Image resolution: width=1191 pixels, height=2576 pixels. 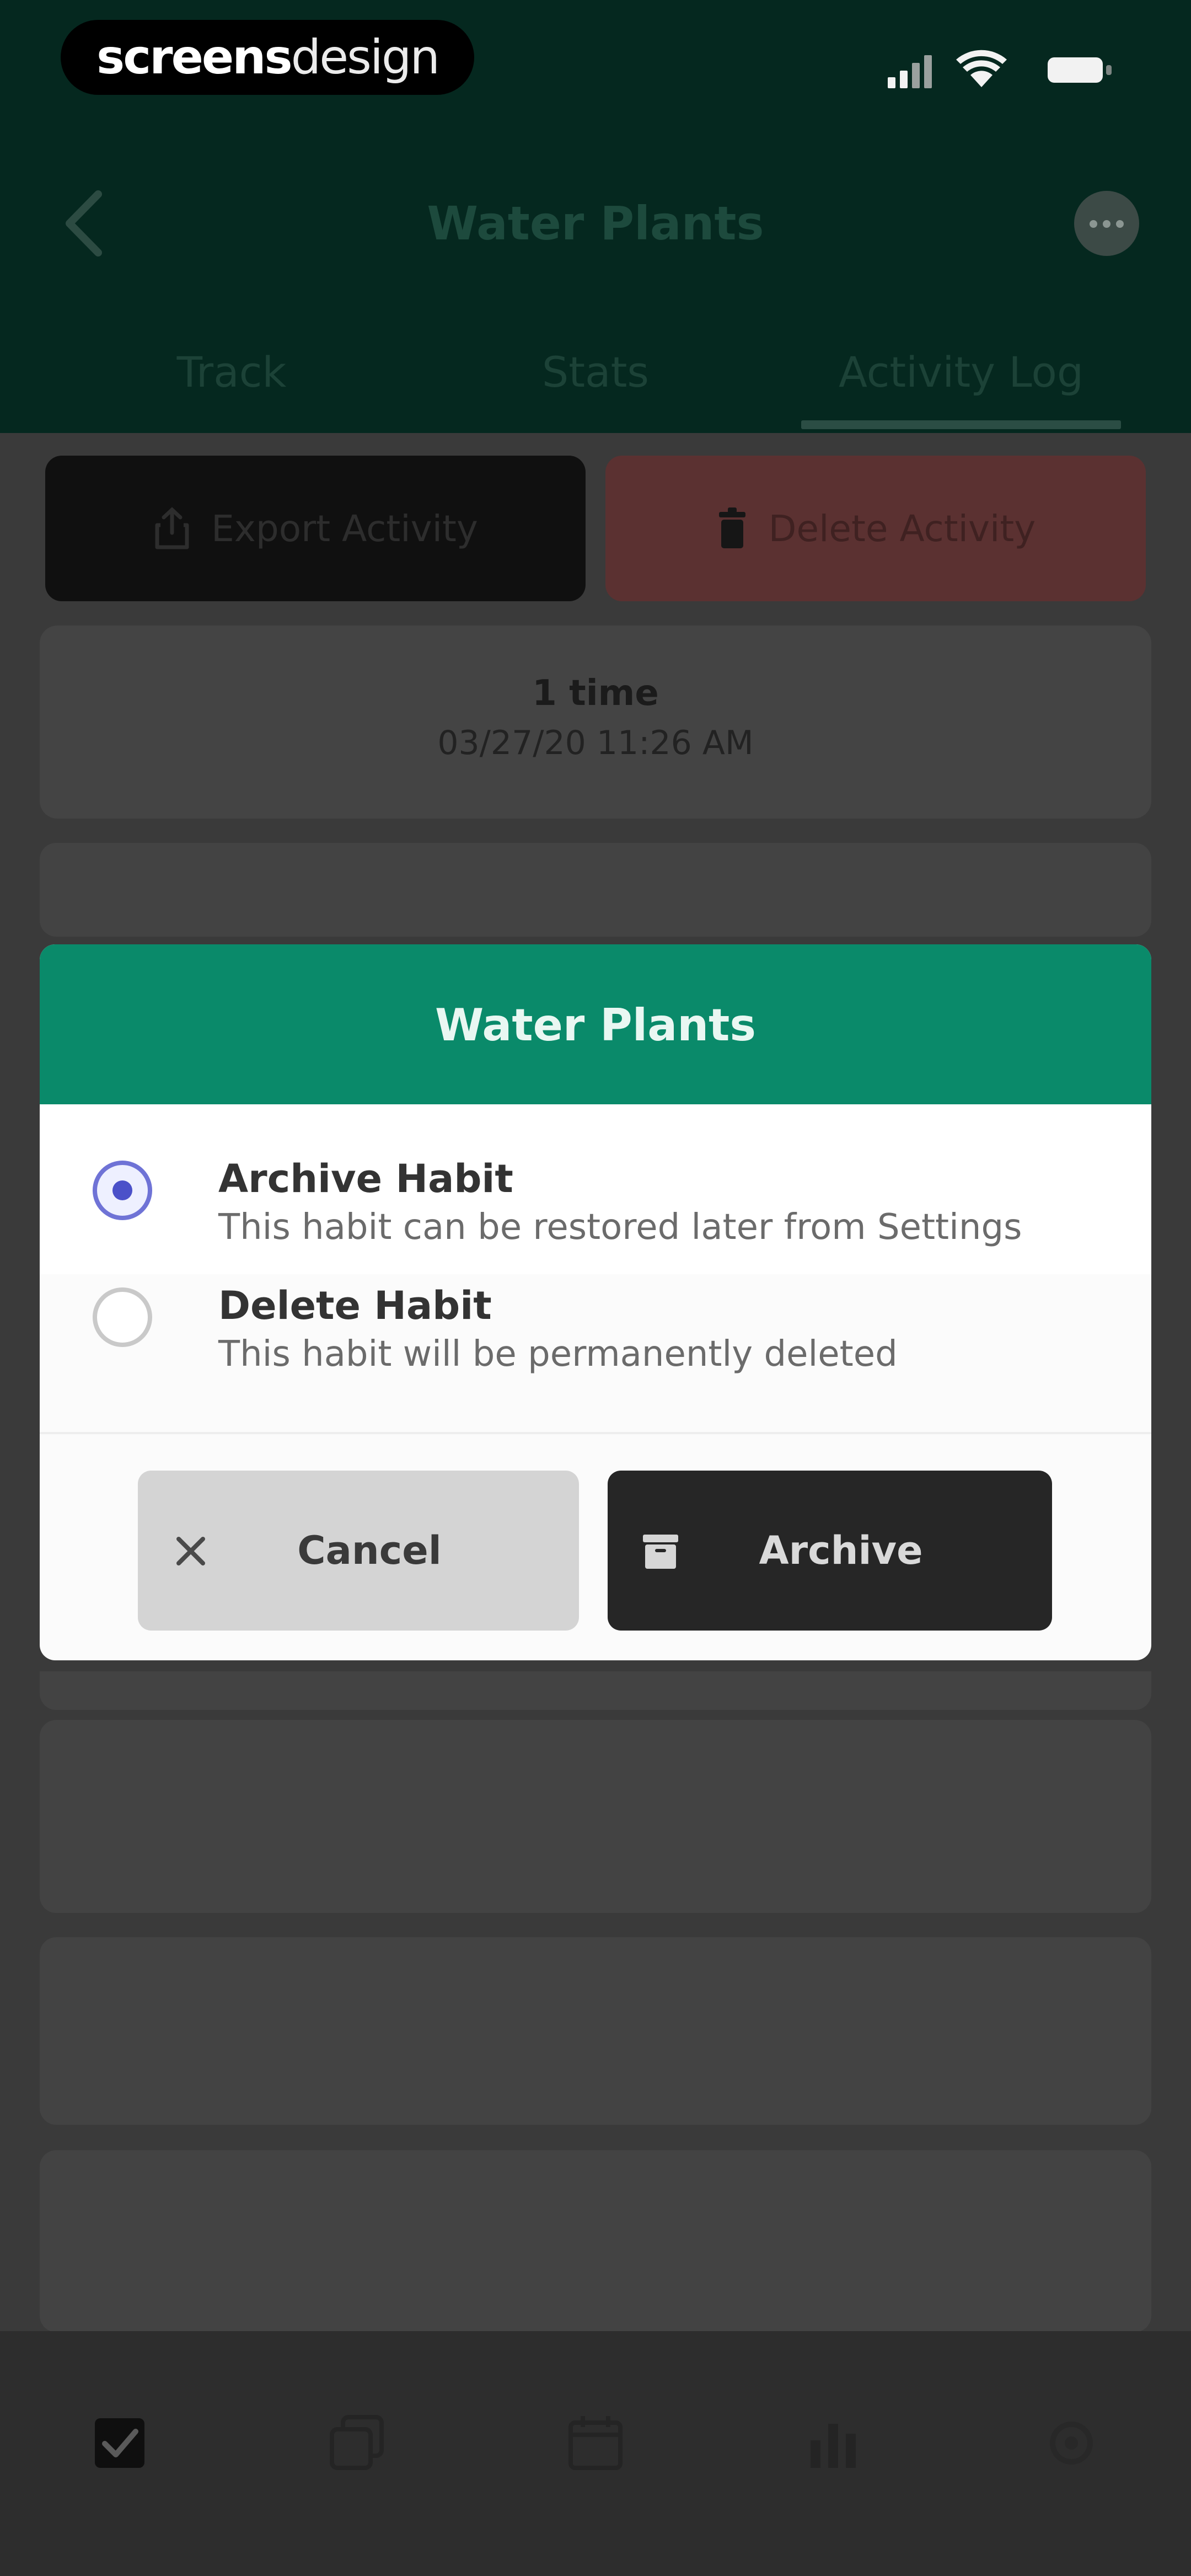 I want to click on tab-activity-log: Activity Log, so click(x=961, y=372).